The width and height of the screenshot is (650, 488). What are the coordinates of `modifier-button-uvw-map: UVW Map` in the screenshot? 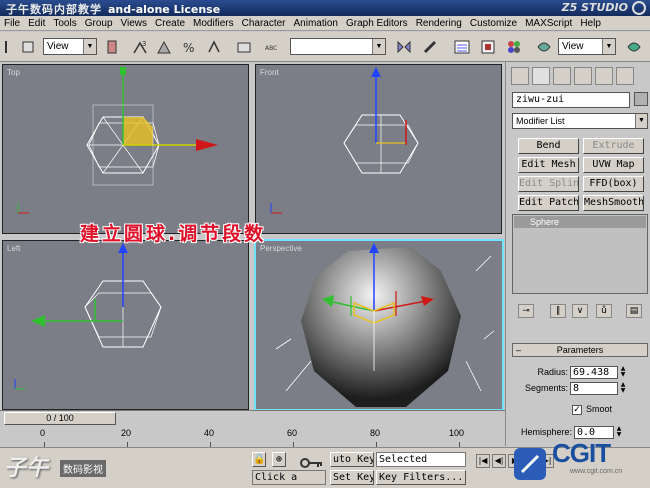 It's located at (613, 165).